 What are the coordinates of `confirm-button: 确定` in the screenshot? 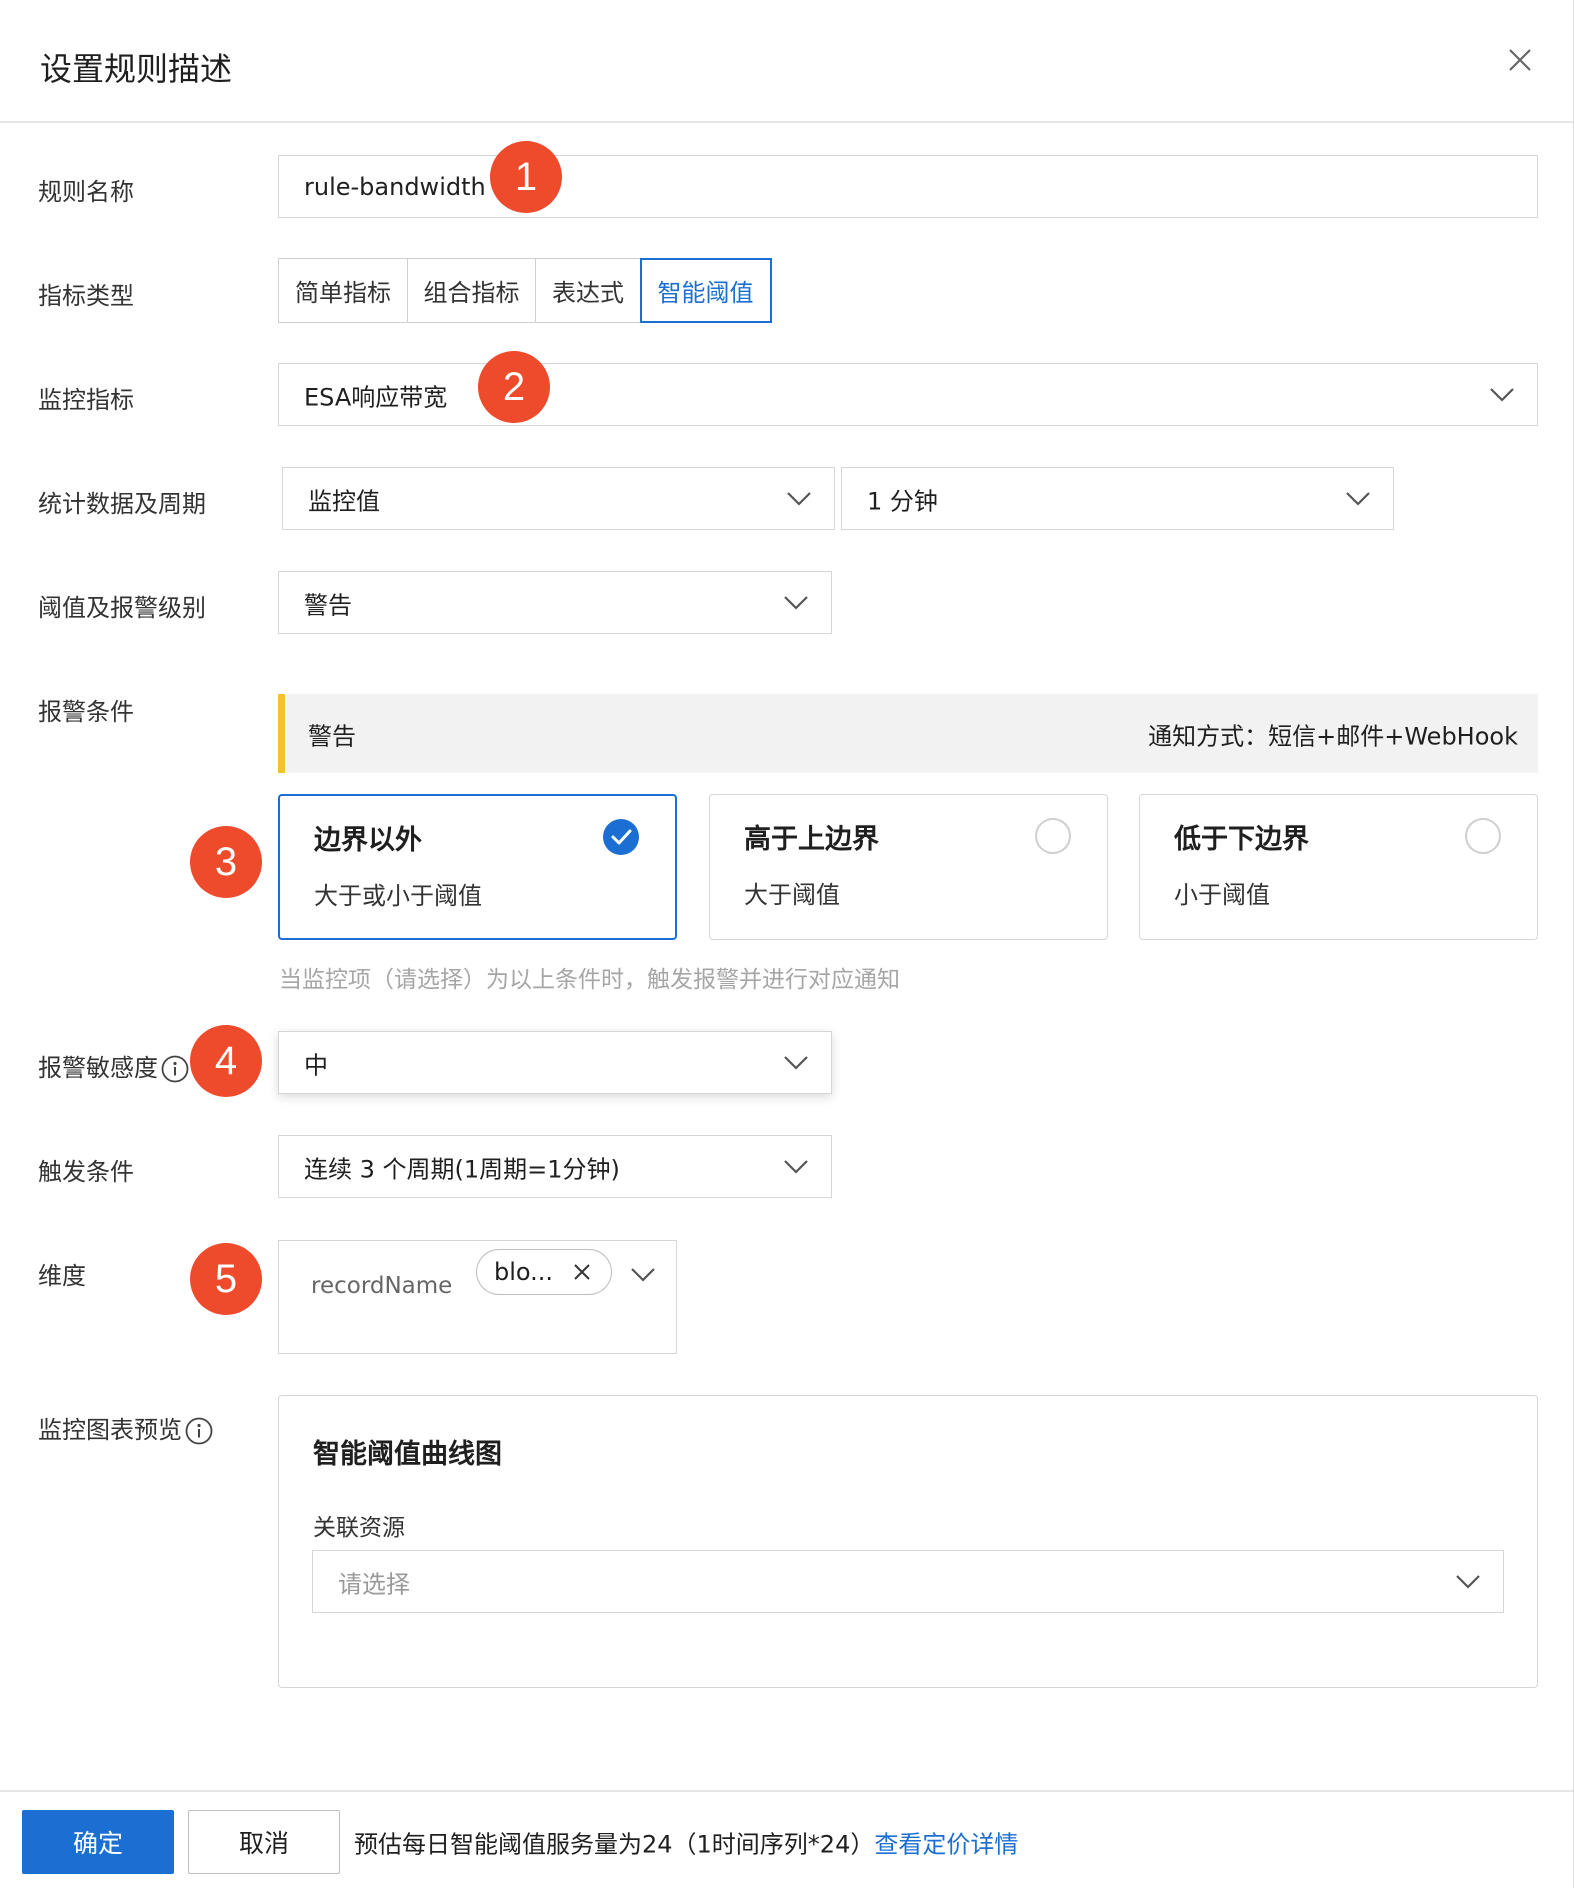 It's located at (98, 1842).